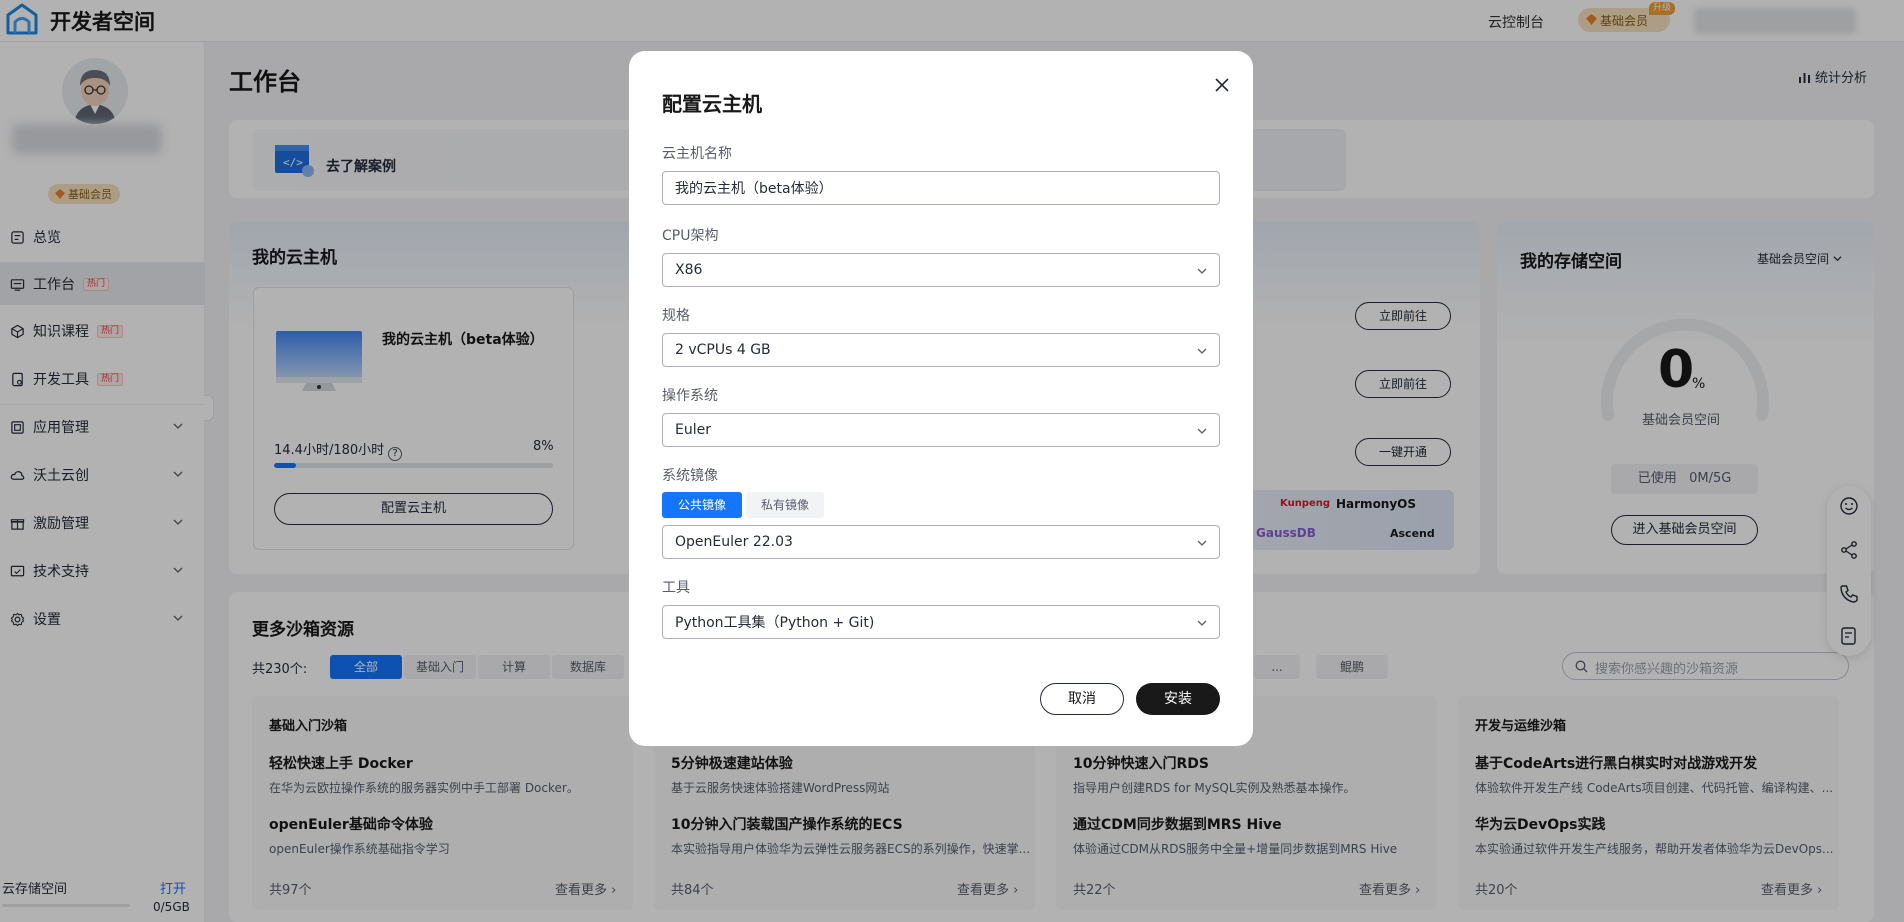  I want to click on vm-name-value: 我的云主机（beta体验）, so click(754, 189).